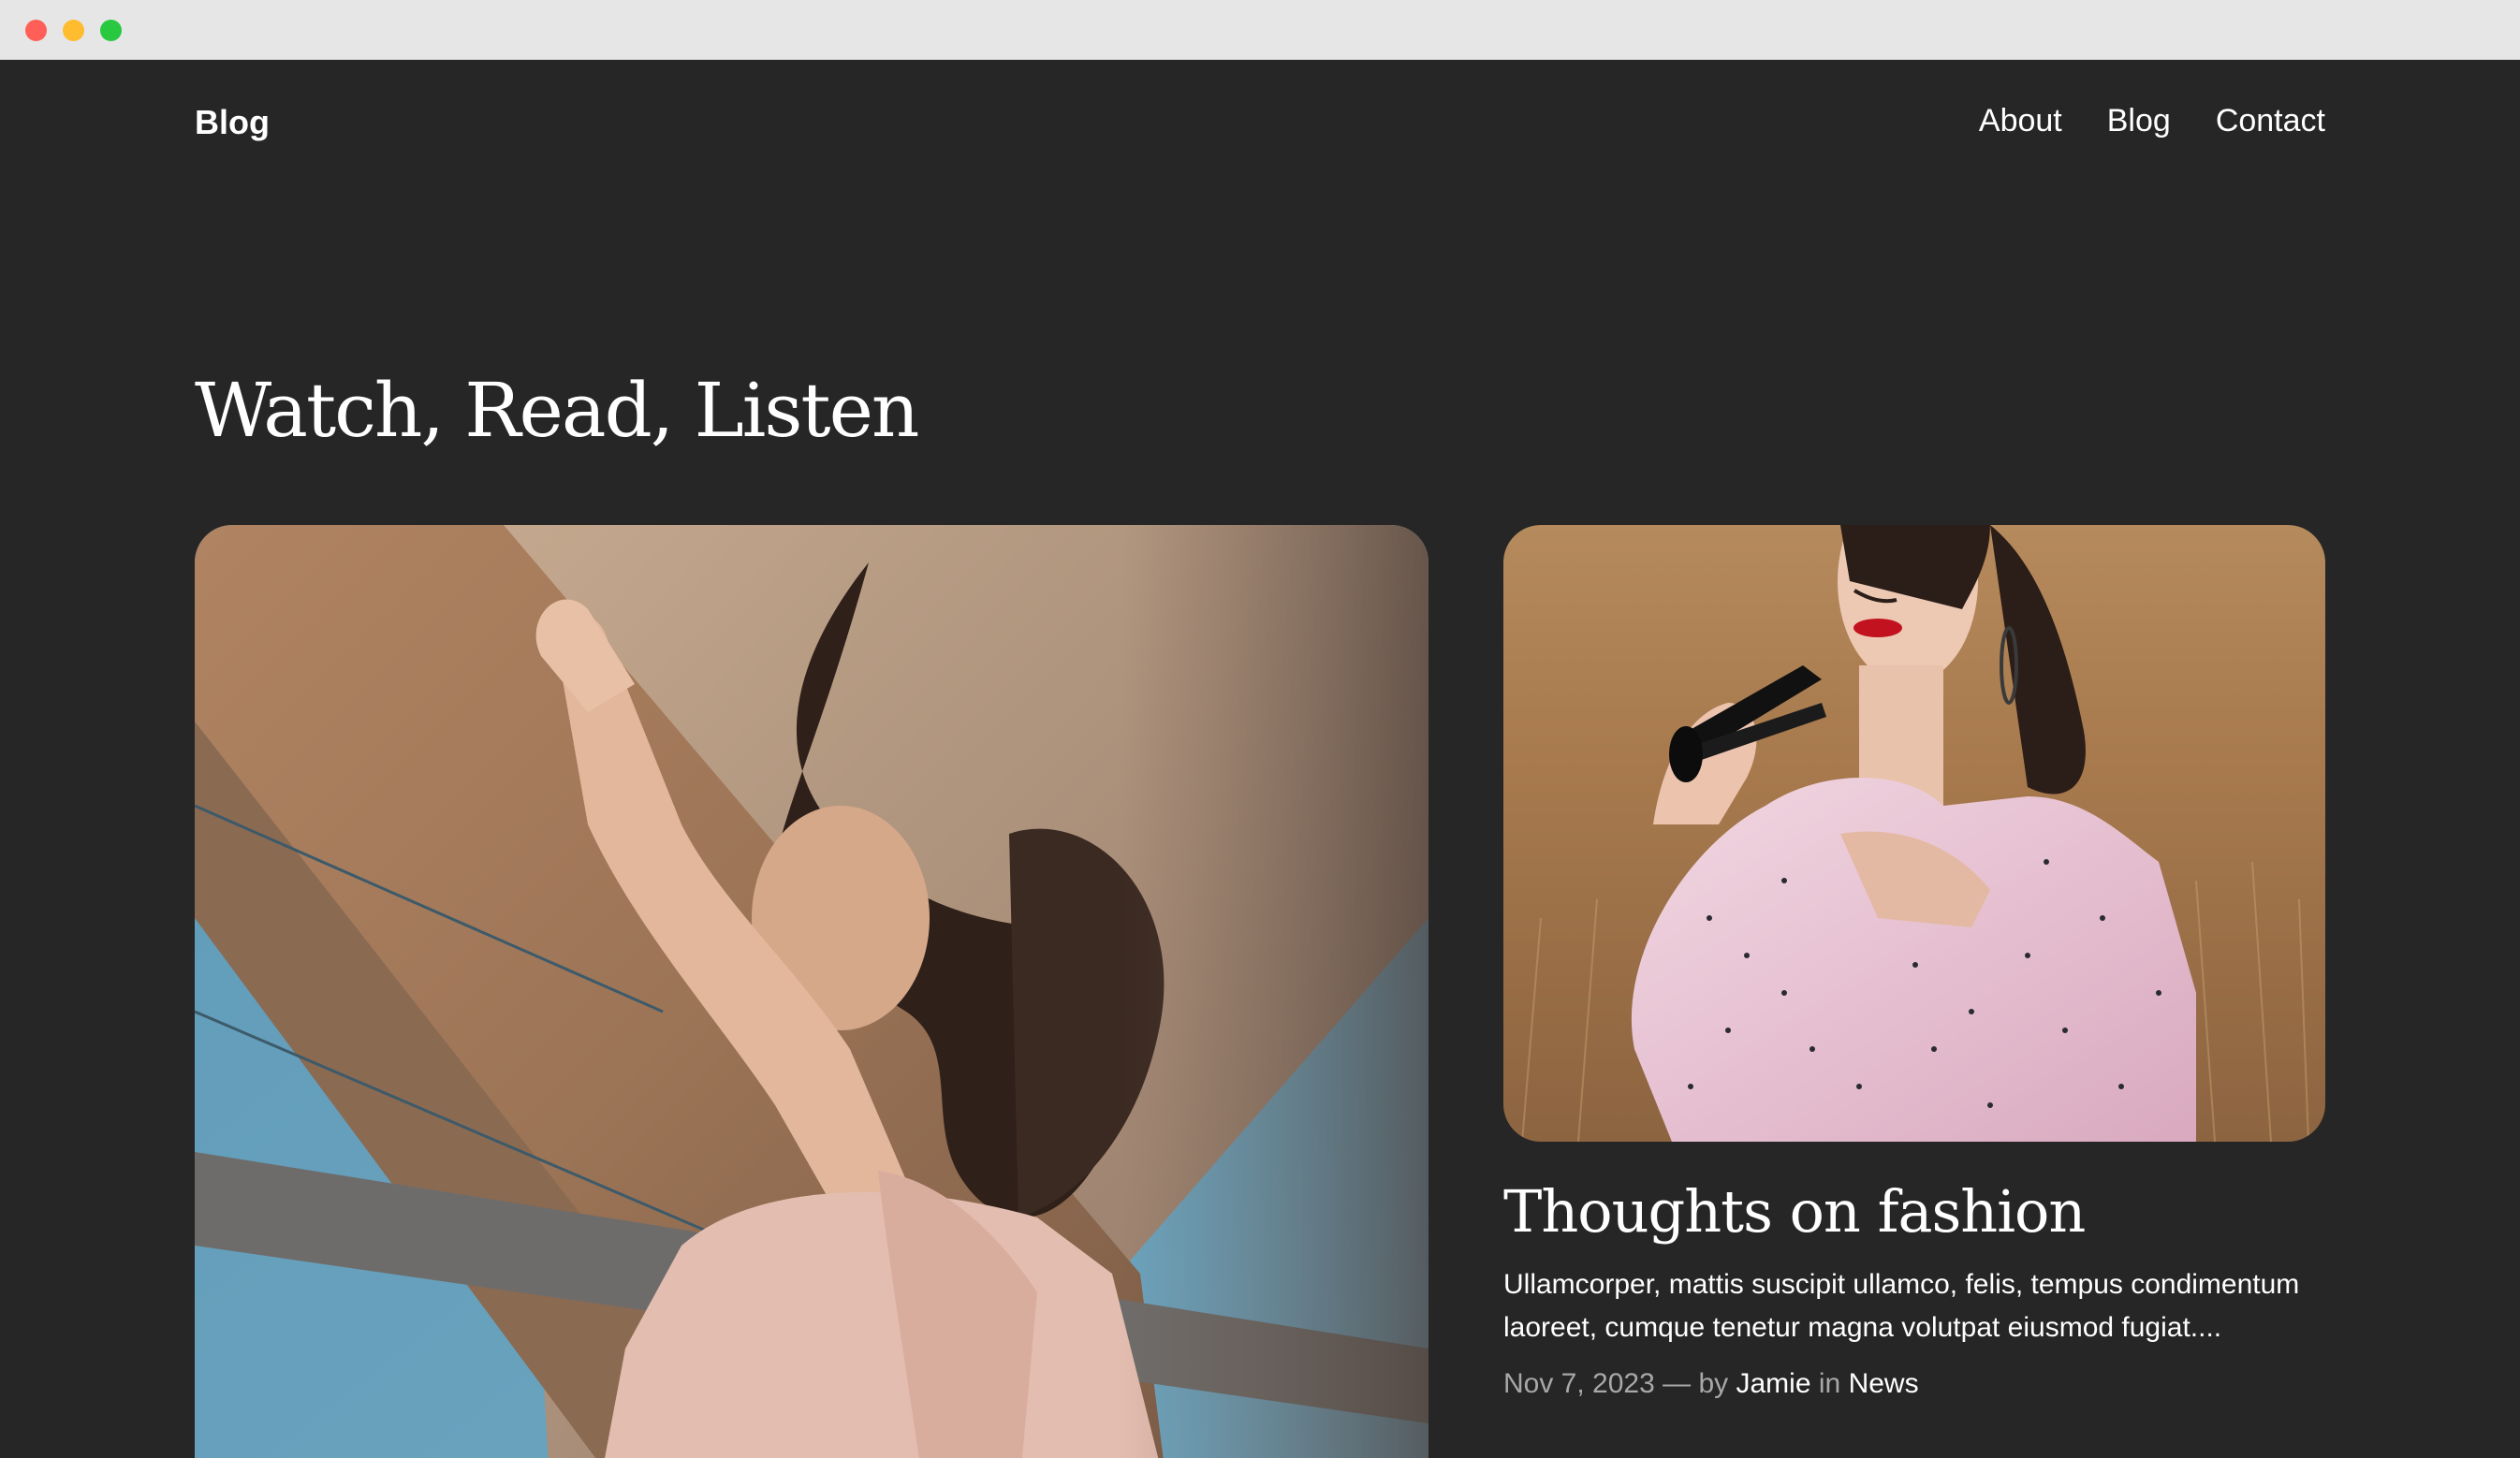  I want to click on woman-in-wheat-field-photo, so click(1914, 834).